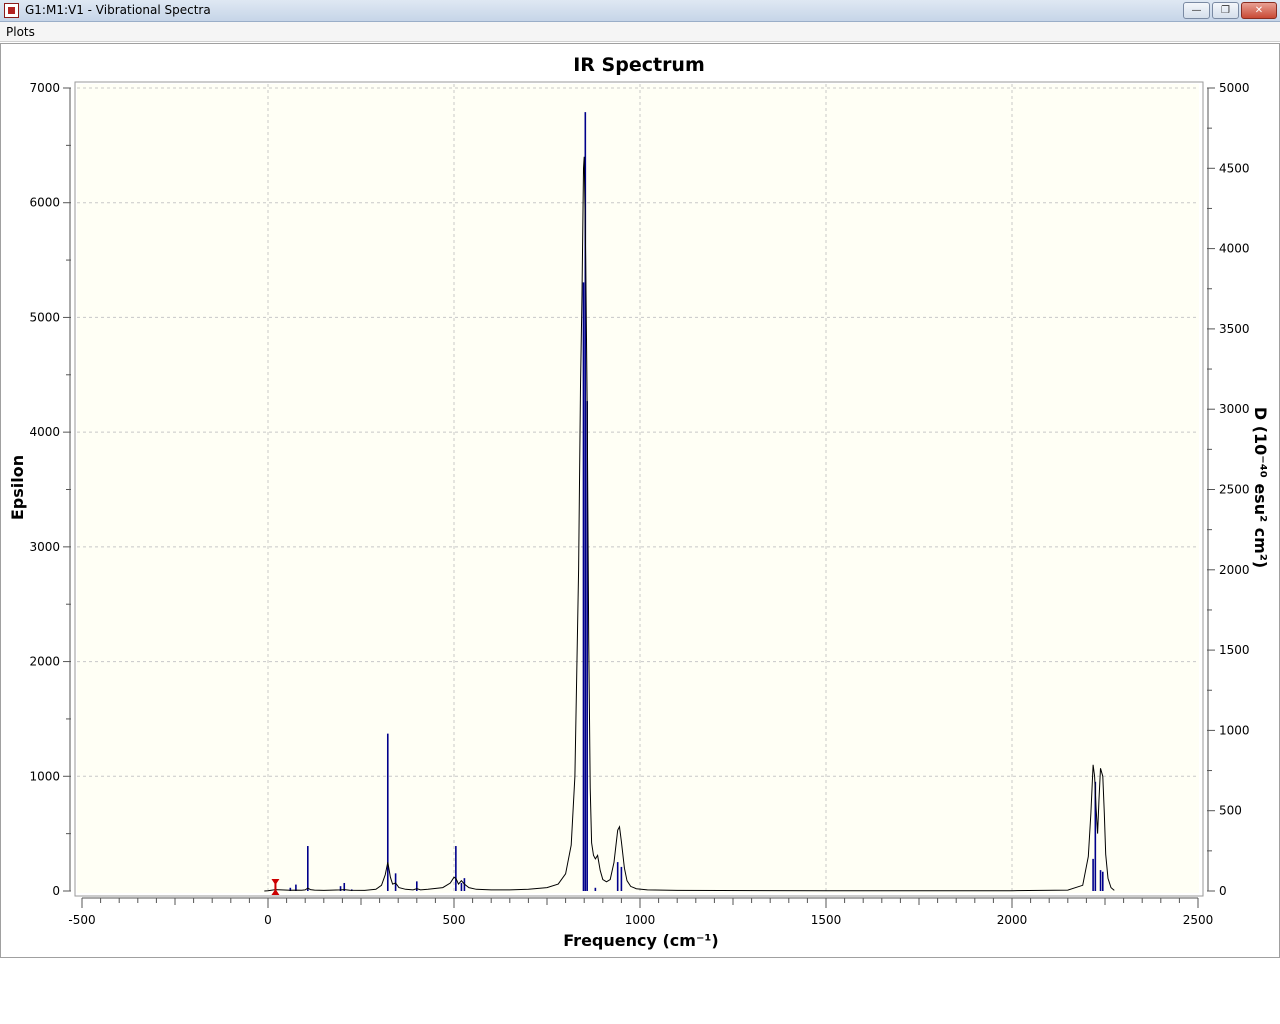 This screenshot has height=1024, width=1280. What do you see at coordinates (44, 776) in the screenshot?
I see `y-tick-label-left: 1000` at bounding box center [44, 776].